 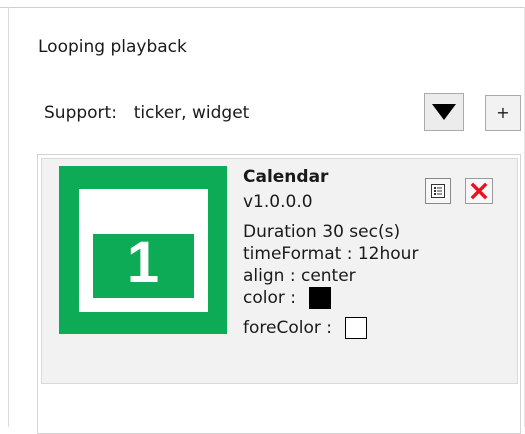 I want to click on calendar-icon: 1, so click(x=143, y=250).